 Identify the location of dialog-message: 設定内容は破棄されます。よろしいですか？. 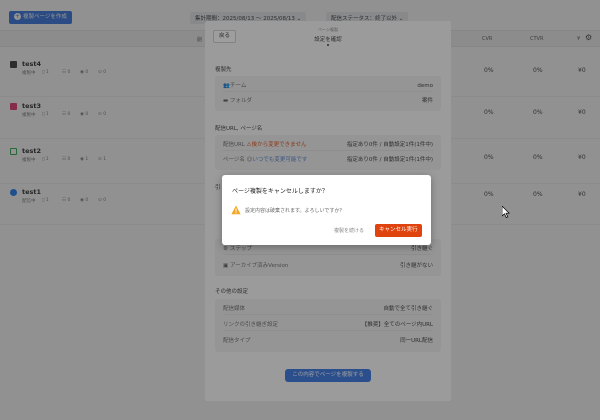
(295, 211).